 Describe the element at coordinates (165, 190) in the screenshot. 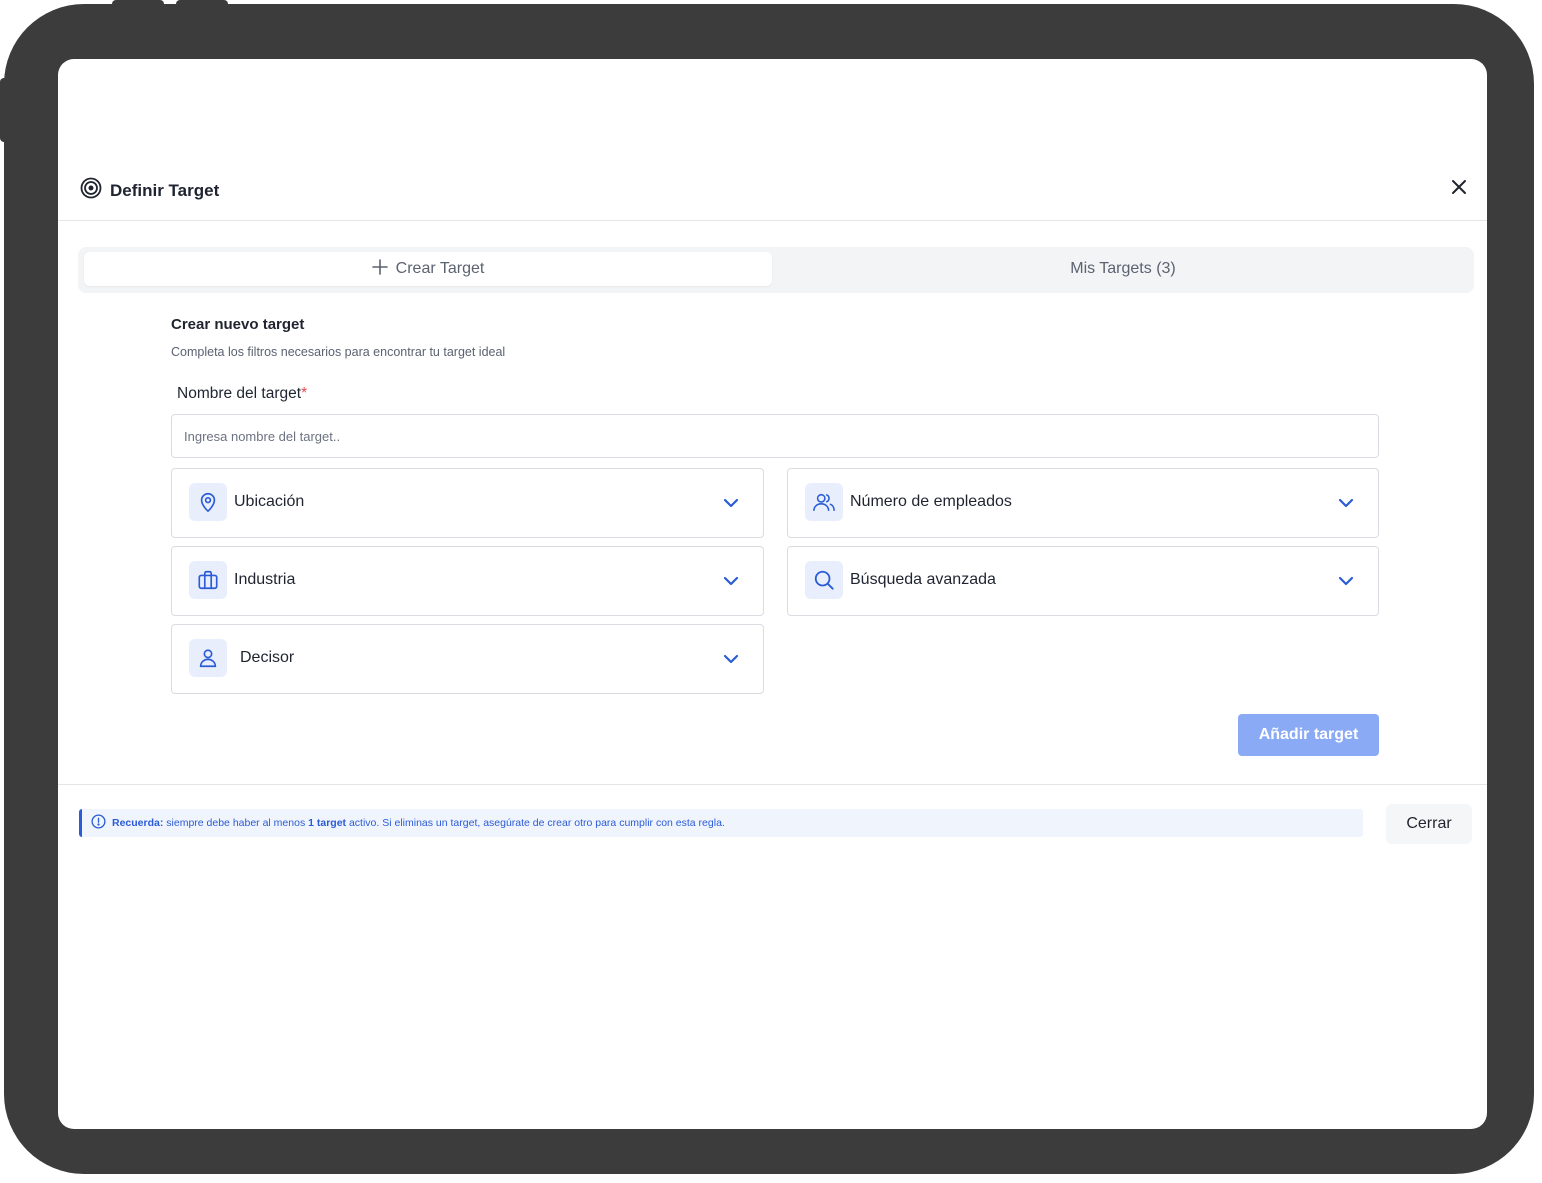

I see `modal-title: Definir Target` at that location.